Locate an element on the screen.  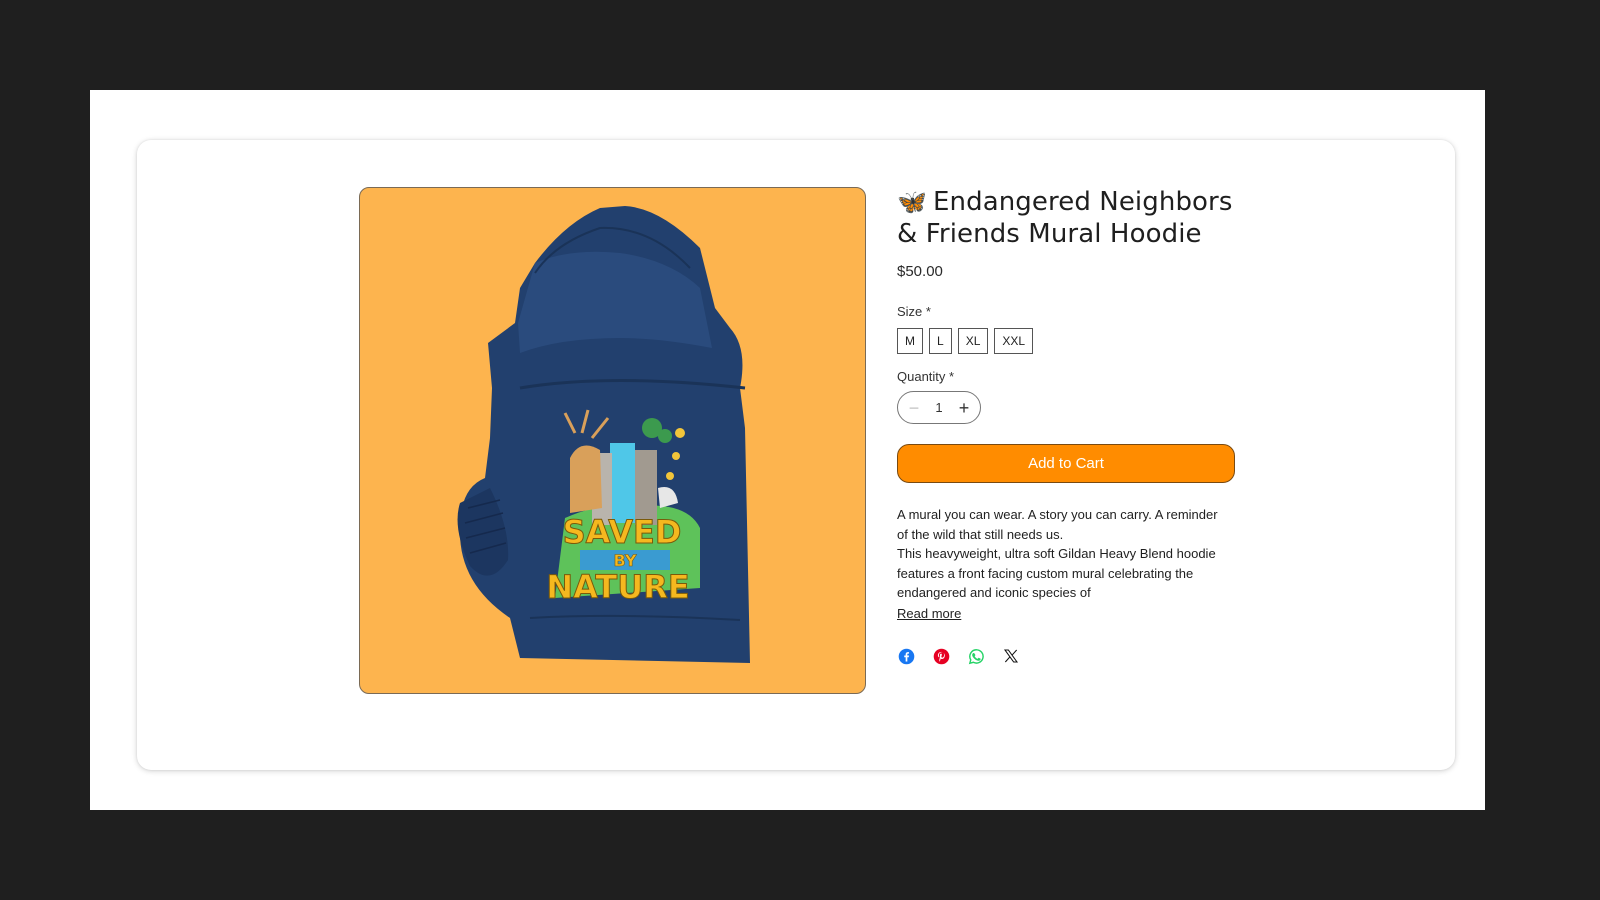
butterfly-icon: 🦋 is located at coordinates (912, 202).